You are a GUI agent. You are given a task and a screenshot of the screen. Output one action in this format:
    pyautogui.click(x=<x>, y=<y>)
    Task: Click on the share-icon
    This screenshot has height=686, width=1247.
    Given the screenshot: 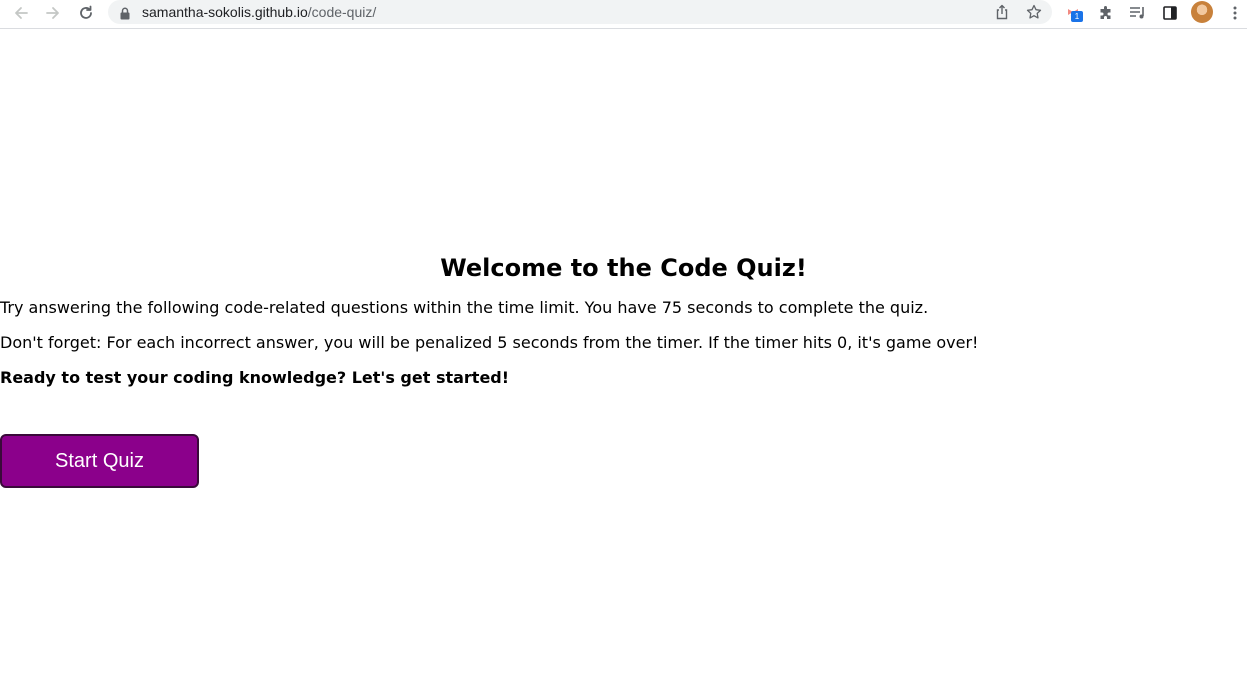 What is the action you would take?
    pyautogui.click(x=1002, y=12)
    